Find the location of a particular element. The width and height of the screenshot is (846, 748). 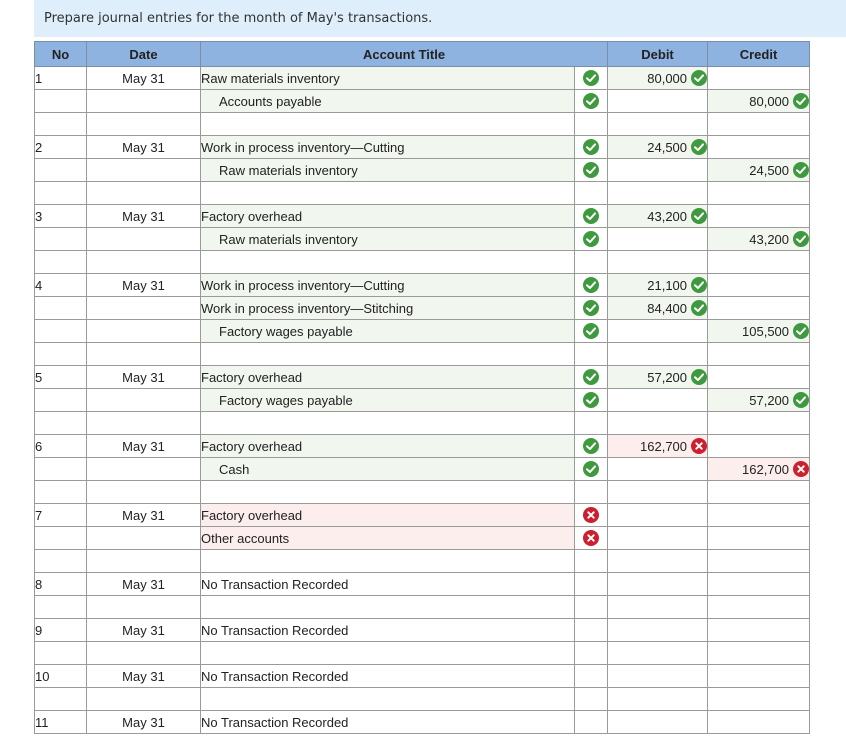

credit-cell: 105,500 is located at coordinates (759, 331).